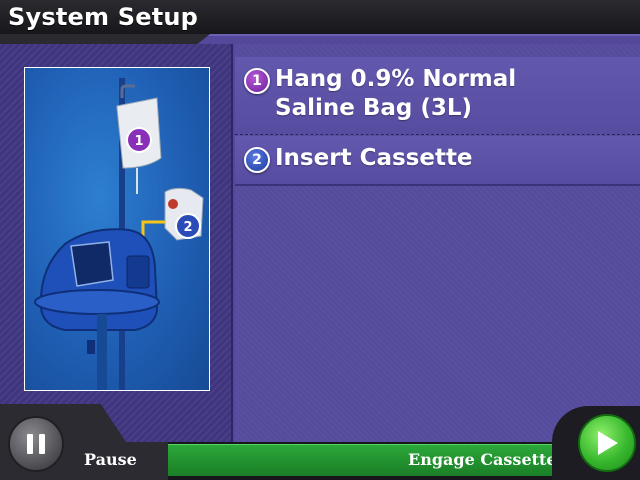  I want to click on play-icon, so click(608, 443).